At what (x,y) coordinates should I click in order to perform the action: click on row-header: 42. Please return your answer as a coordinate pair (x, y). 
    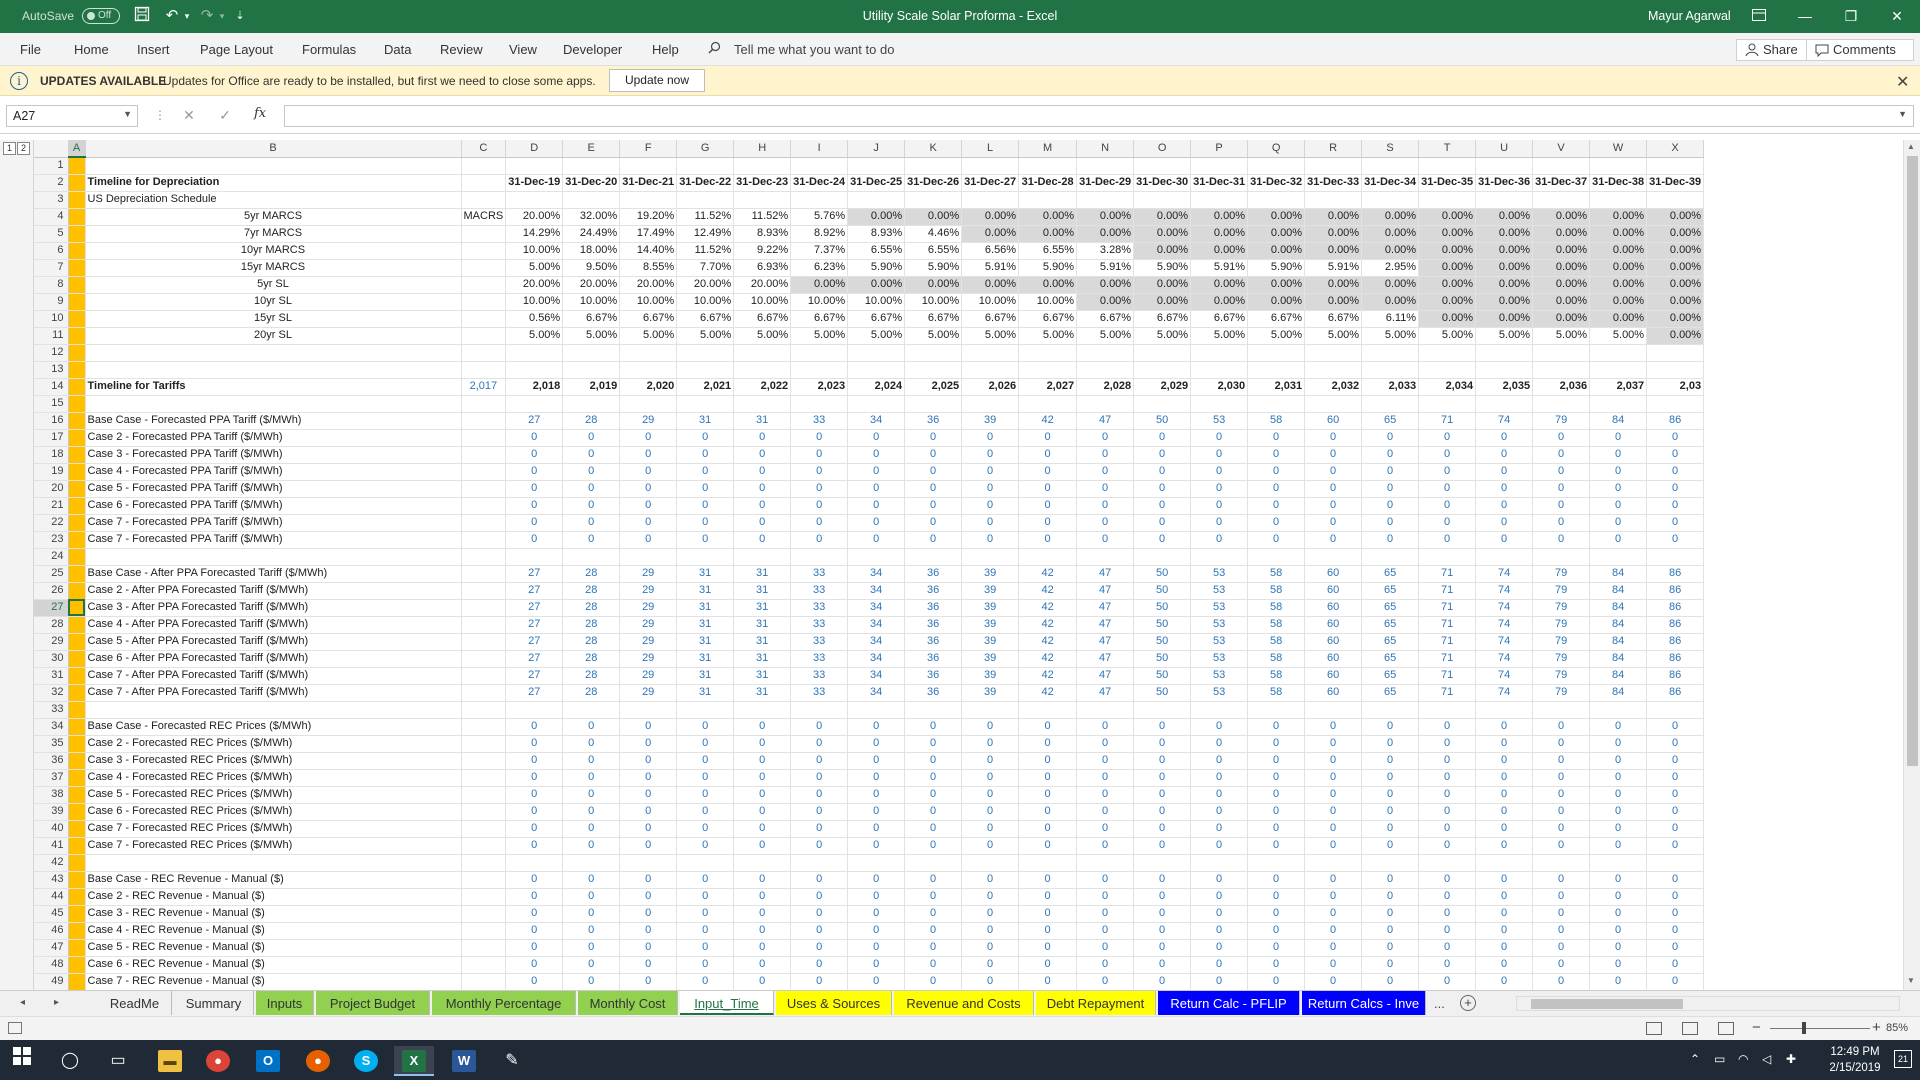
    Looking at the image, I should click on (51, 863).